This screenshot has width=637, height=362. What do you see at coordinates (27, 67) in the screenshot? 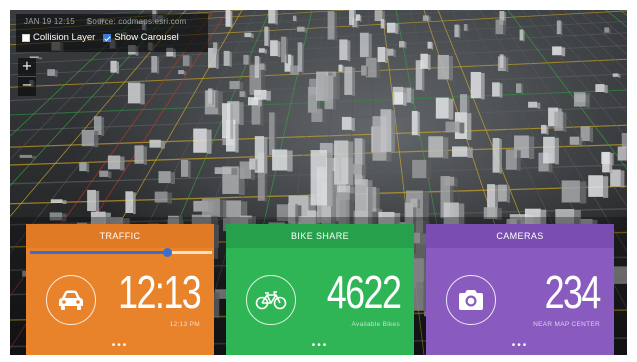
I see `zoom-in-button: +` at bounding box center [27, 67].